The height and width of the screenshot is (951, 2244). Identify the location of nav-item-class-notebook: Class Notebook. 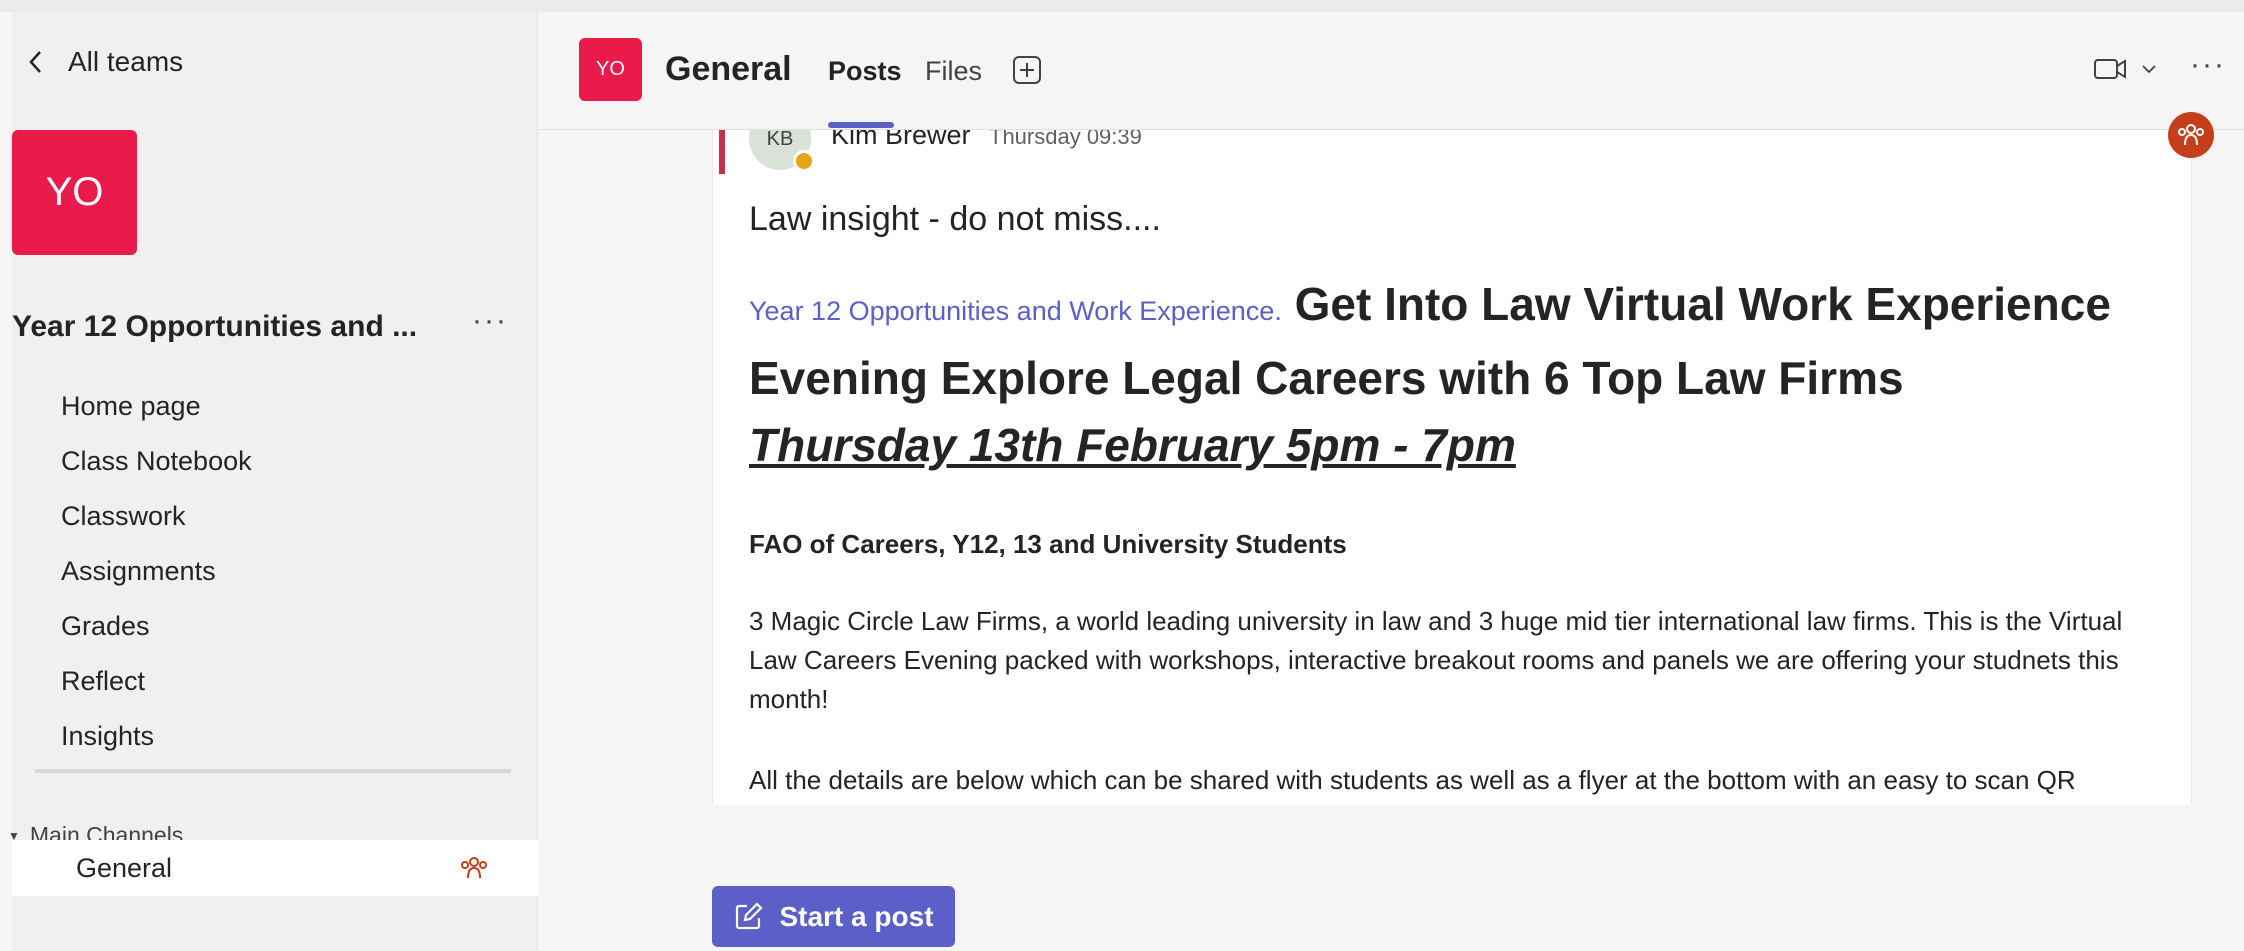
(156, 466).